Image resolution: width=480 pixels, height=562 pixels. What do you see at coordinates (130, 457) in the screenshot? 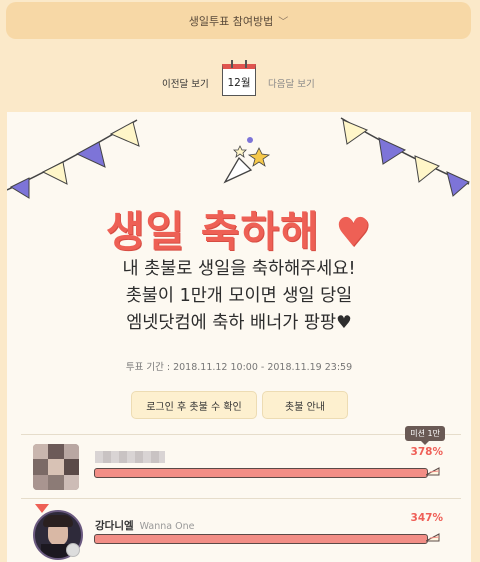
I see `obscured-name` at bounding box center [130, 457].